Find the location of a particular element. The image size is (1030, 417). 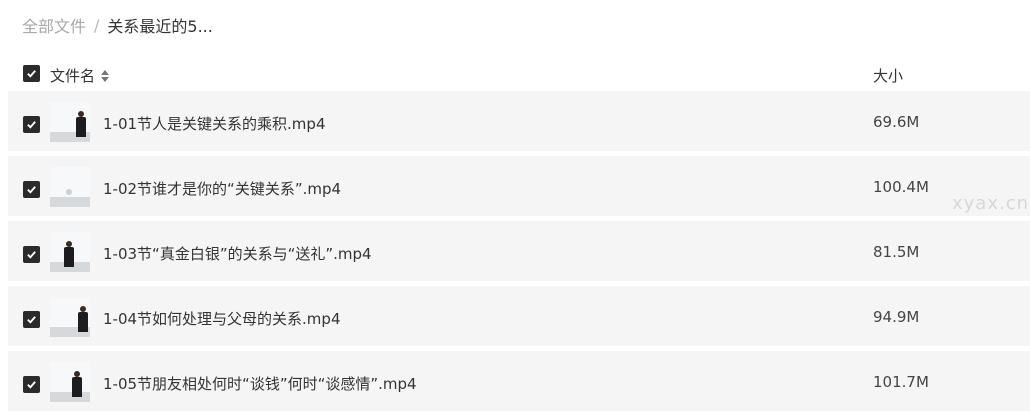

file-name: 1-05节朋友相处何时“谈钱”何时“谈感情”.mp4 is located at coordinates (260, 383).